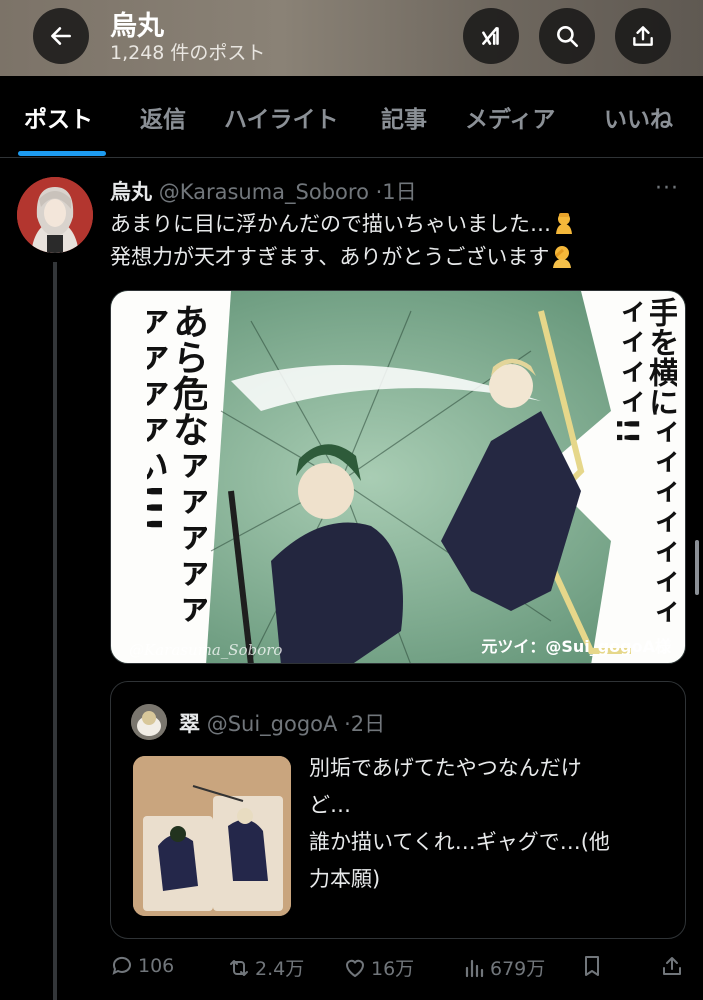 This screenshot has height=1000, width=703. Describe the element at coordinates (330, 257) in the screenshot. I see `tweet-line-2: 発想力が天才すぎます、ありがとうございます` at that location.